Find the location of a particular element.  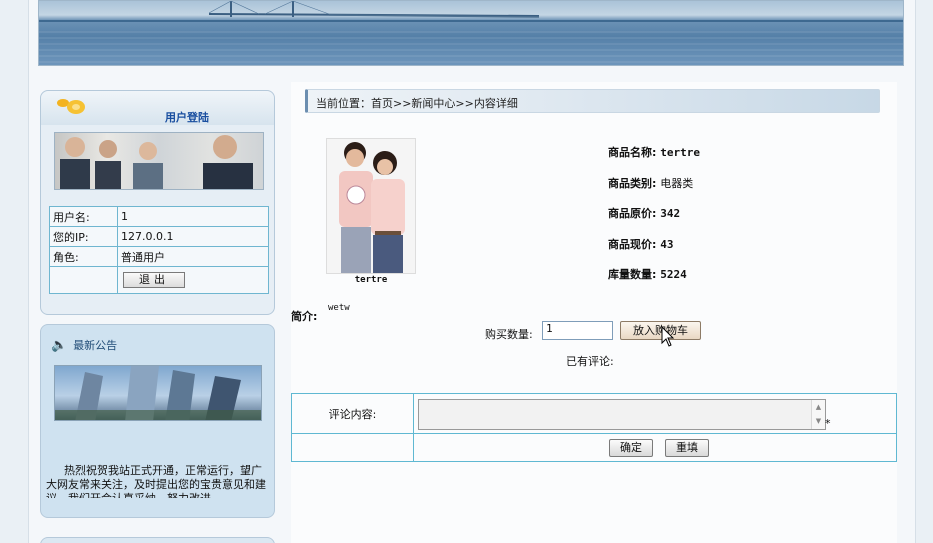

spec-label: 商品原价: is located at coordinates (632, 213).